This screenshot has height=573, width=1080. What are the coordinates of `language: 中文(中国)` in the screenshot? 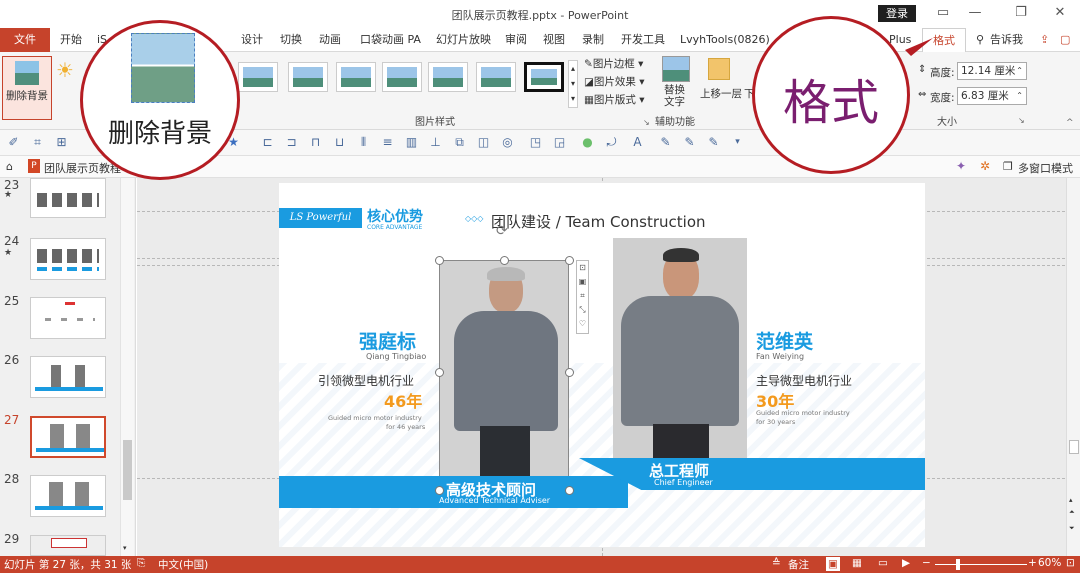 It's located at (183, 564).